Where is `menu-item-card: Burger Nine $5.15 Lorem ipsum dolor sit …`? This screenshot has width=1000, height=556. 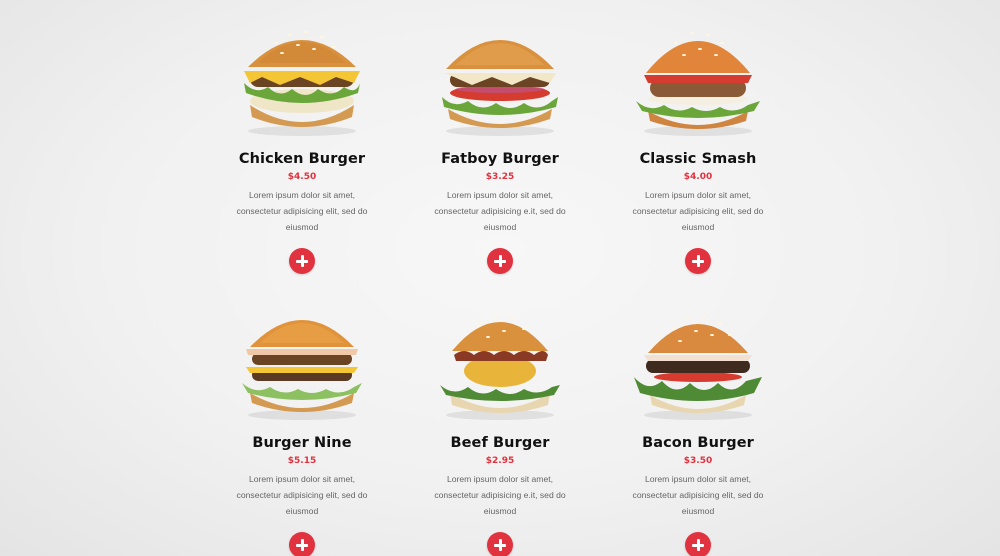 menu-item-card: Burger Nine $5.15 Lorem ipsum dolor sit … is located at coordinates (302, 425).